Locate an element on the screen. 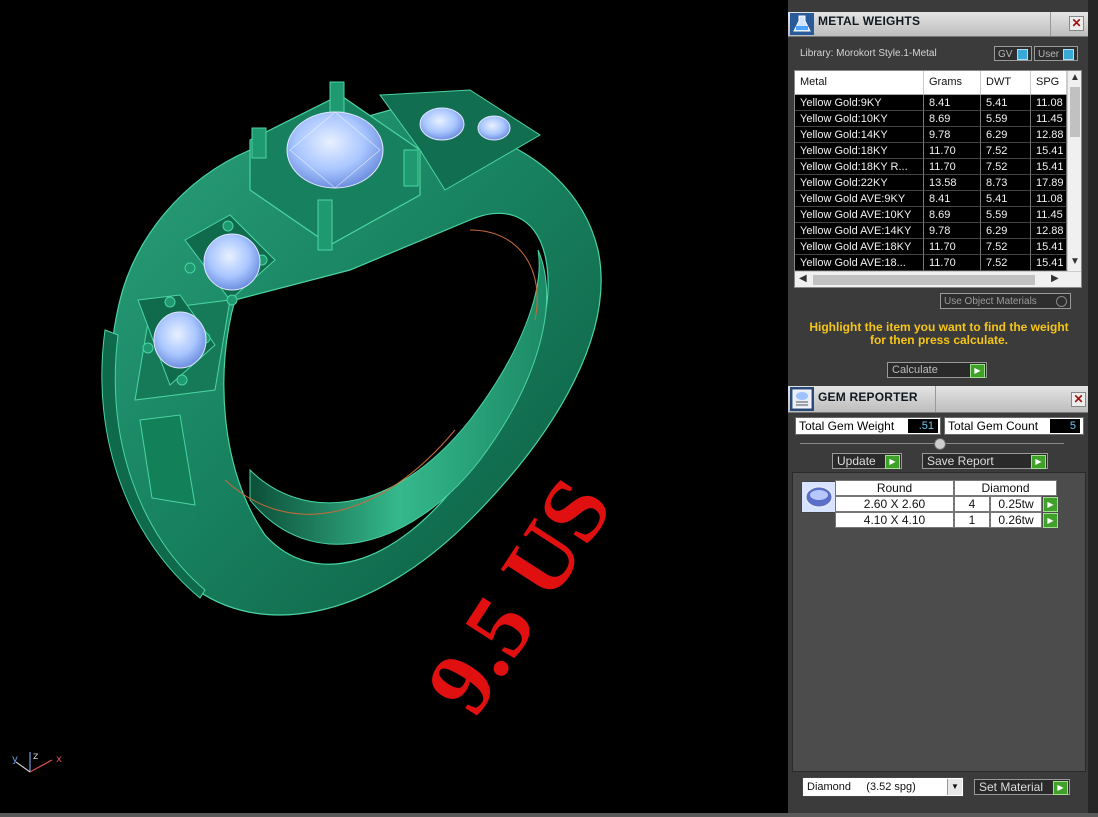 This screenshot has width=1098, height=817. cell-dwt: 5.41 is located at coordinates (1006, 103).